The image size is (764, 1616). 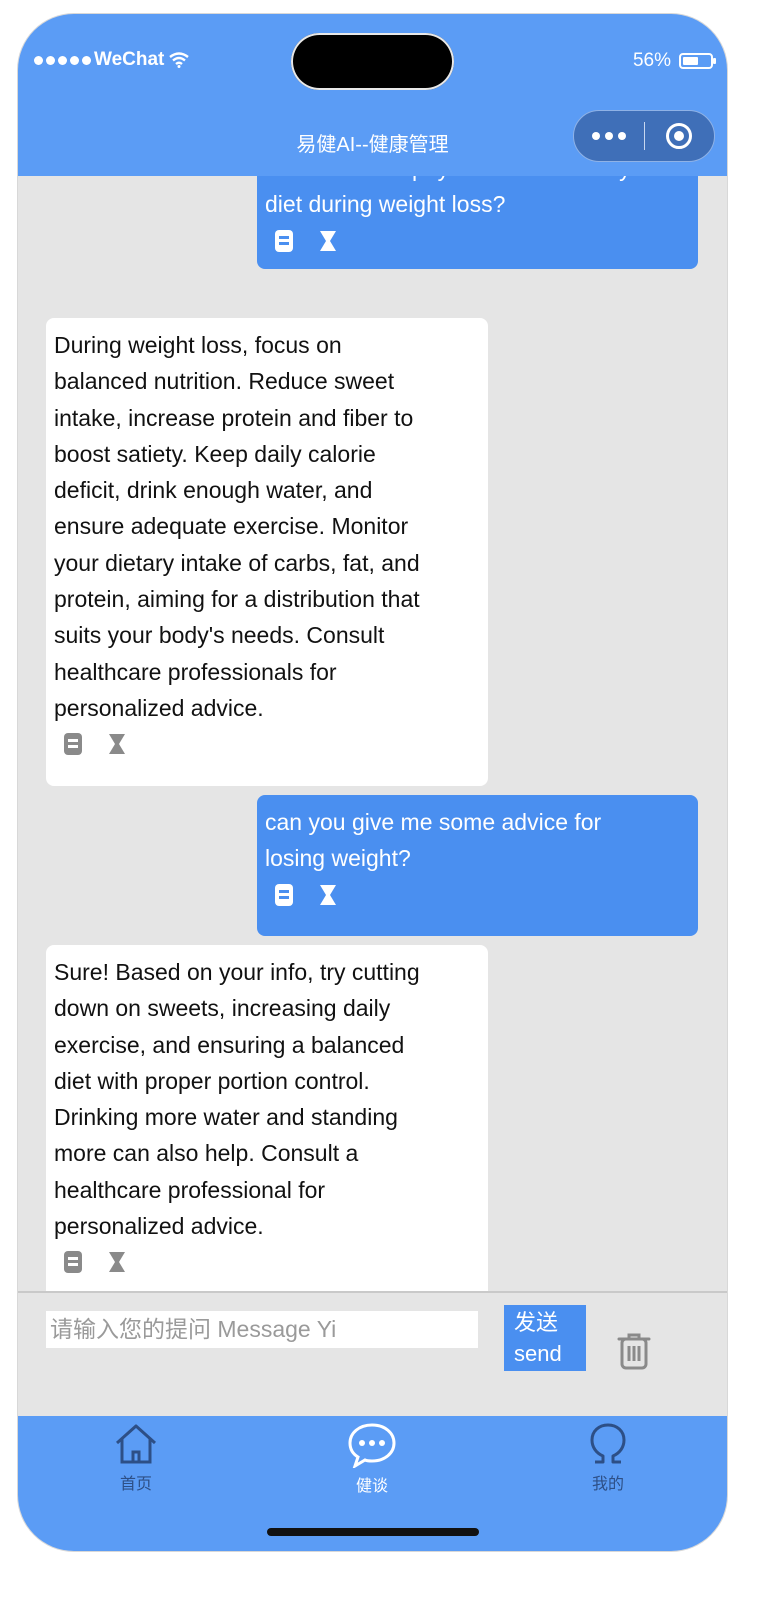 What do you see at coordinates (237, 599) in the screenshot?
I see `message-line: protein, aiming for a distribution that` at bounding box center [237, 599].